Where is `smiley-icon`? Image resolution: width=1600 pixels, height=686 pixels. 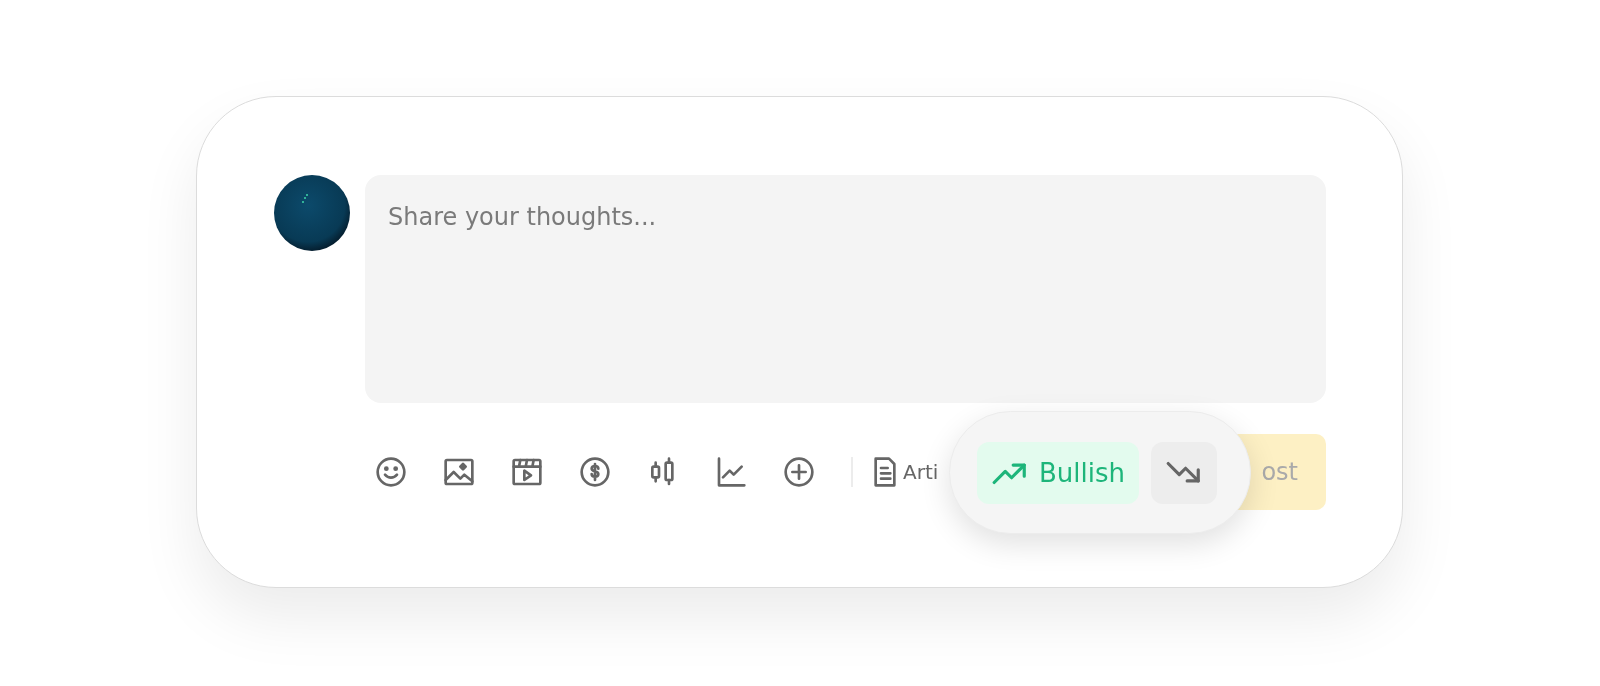
smiley-icon is located at coordinates (391, 472).